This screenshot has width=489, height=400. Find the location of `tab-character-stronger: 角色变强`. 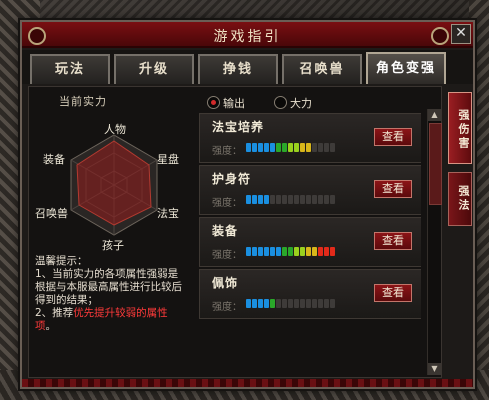

tab-character-stronger: 角色变强 is located at coordinates (406, 68).